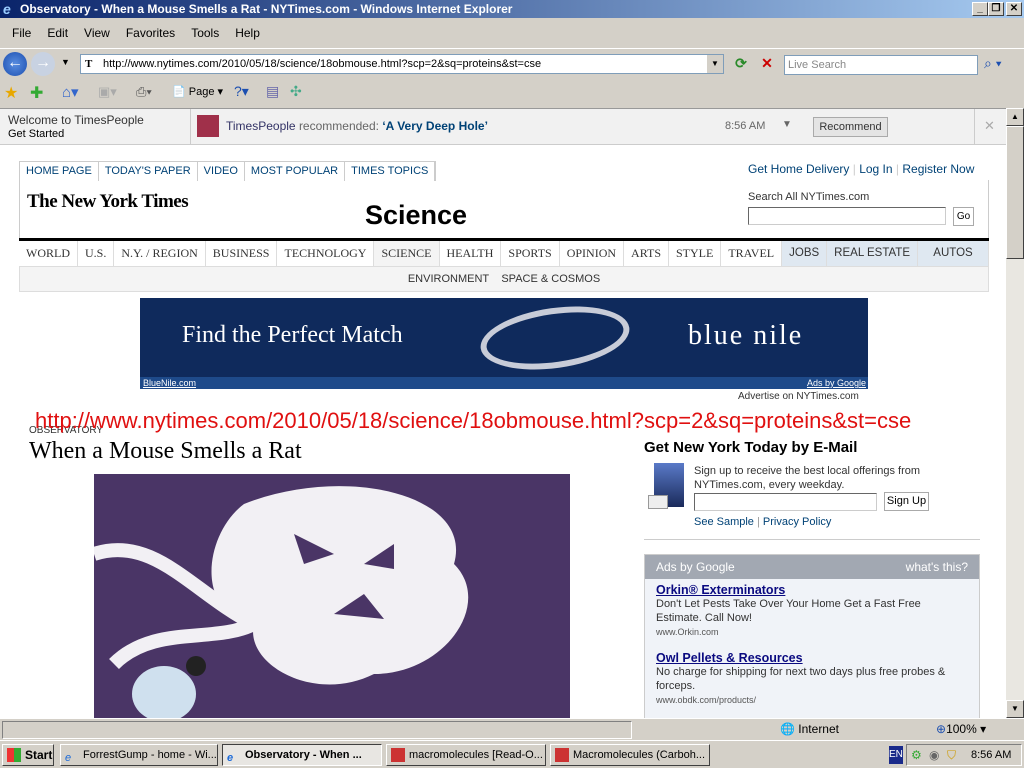 The width and height of the screenshot is (1024, 768). Describe the element at coordinates (1000, 65) in the screenshot. I see `search-icon: ⌕ ▾` at that location.